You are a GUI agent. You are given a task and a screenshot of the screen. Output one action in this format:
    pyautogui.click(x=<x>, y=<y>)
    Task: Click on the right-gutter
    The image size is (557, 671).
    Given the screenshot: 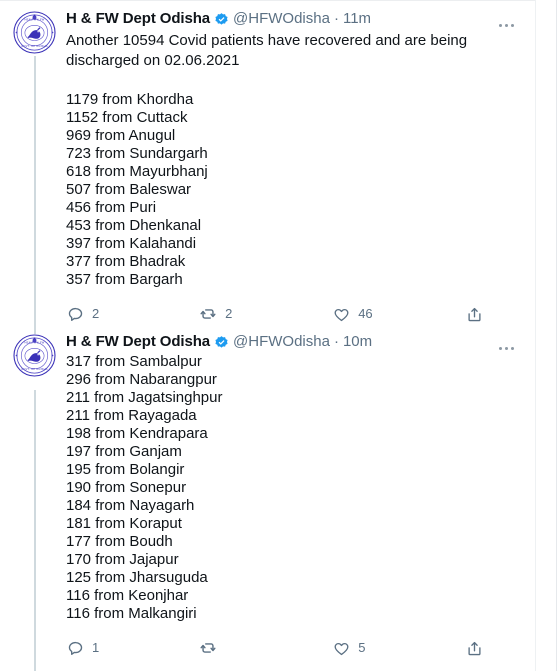 What is the action you would take?
    pyautogui.click(x=546, y=335)
    